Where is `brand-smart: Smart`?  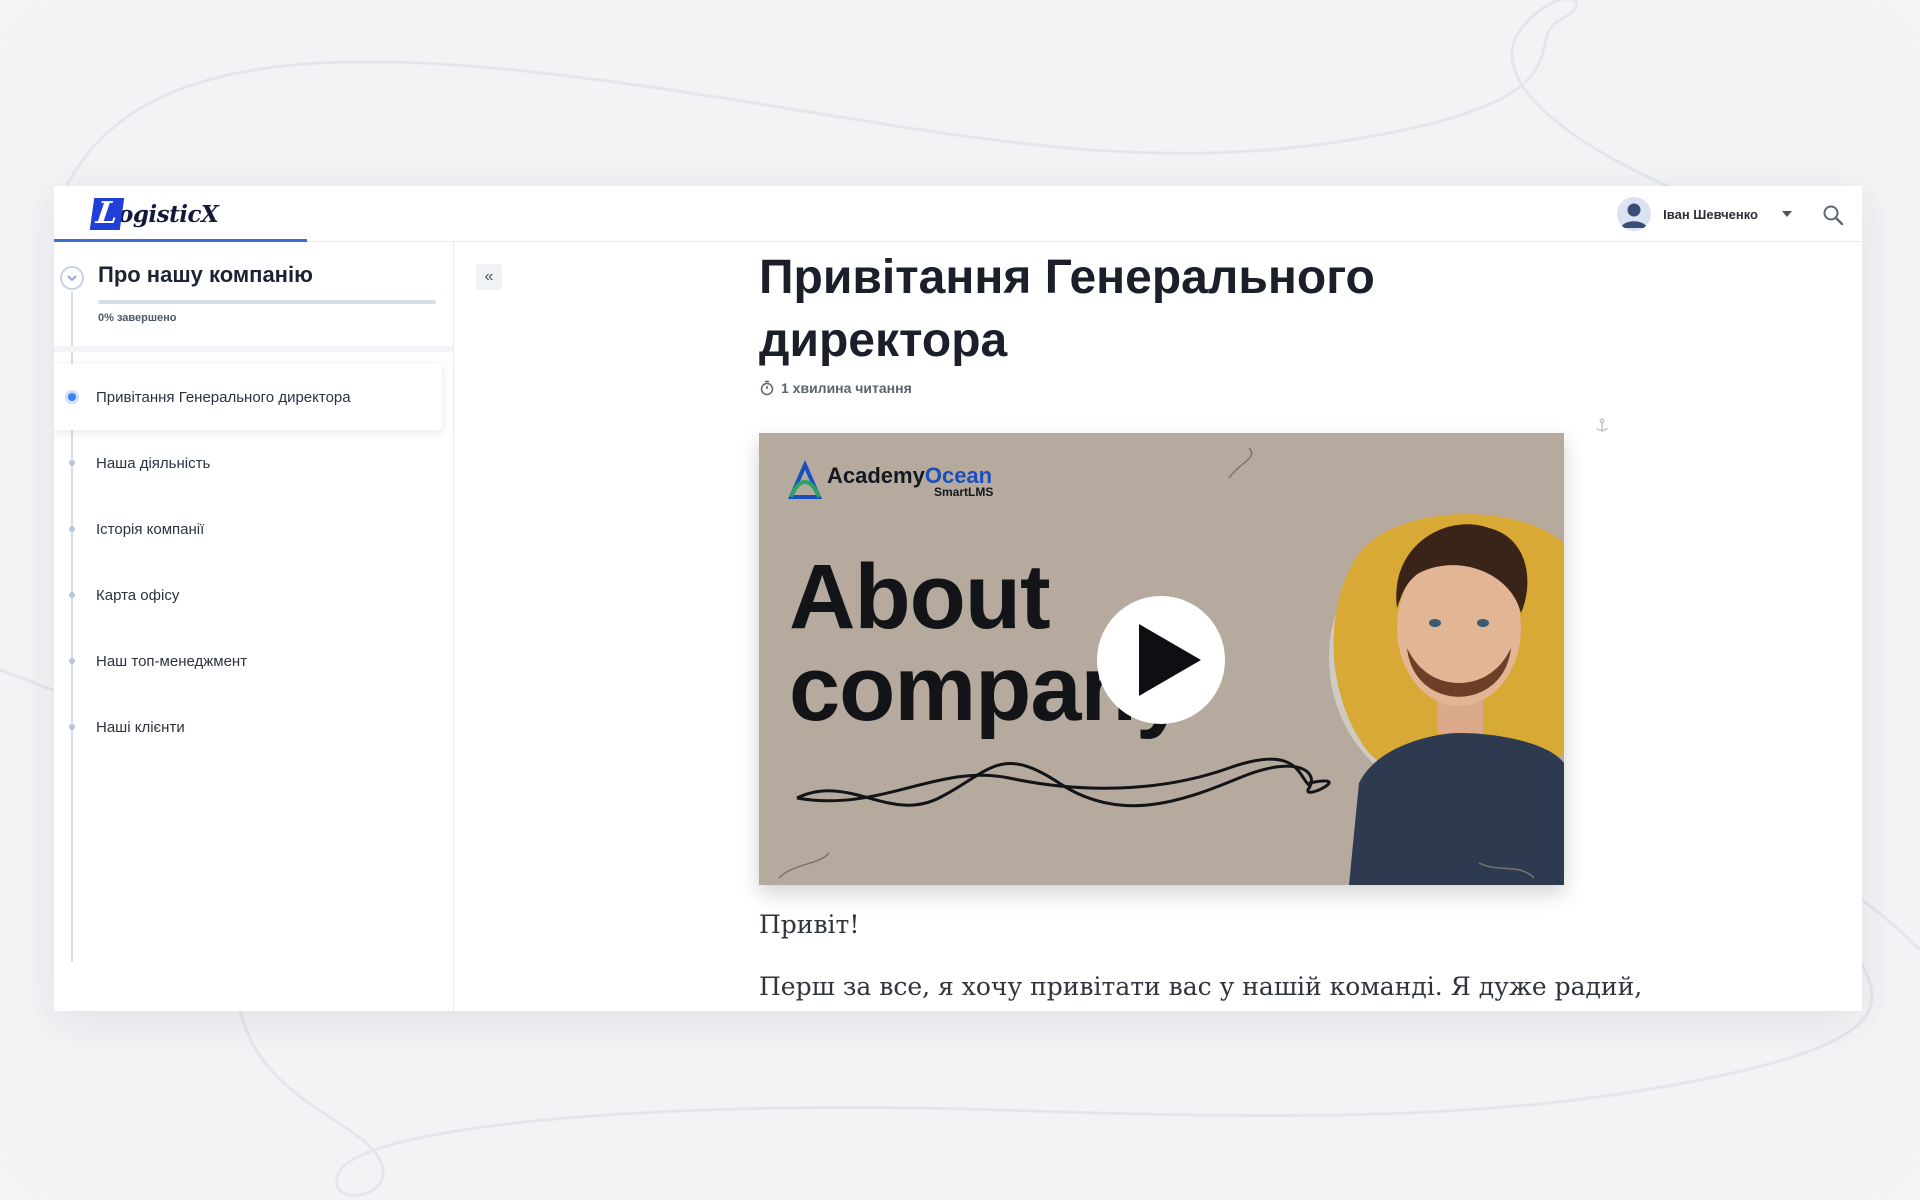
brand-smart: Smart is located at coordinates (951, 492).